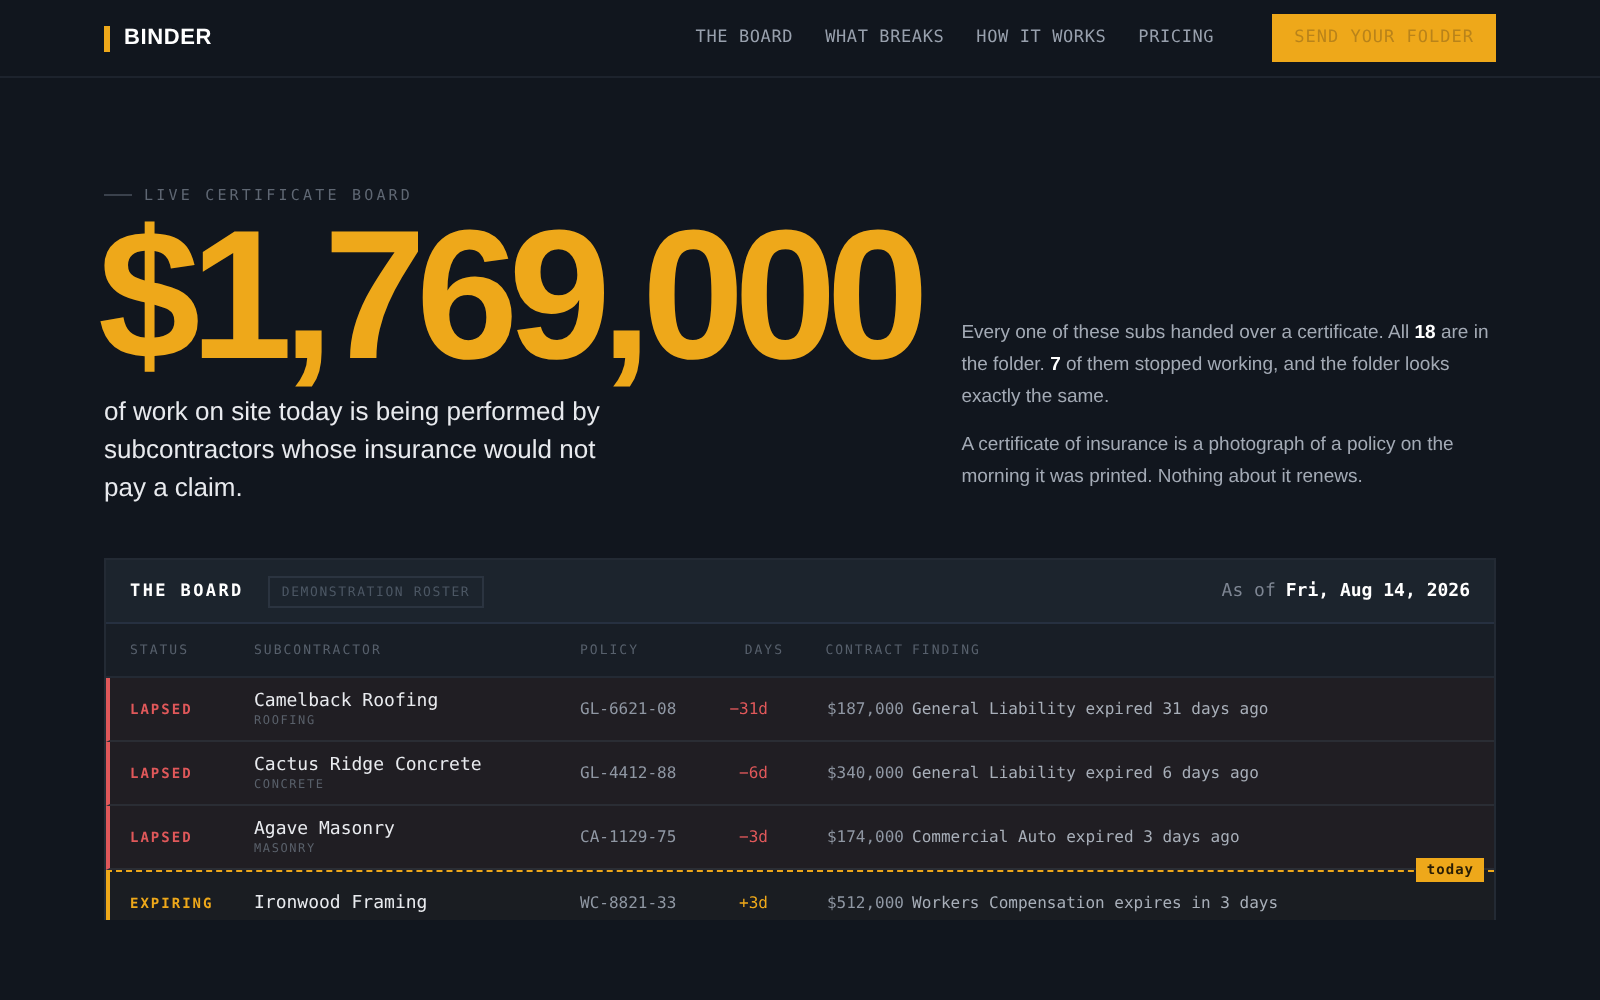  What do you see at coordinates (753, 773) in the screenshot?
I see `days-cell-text: −6d` at bounding box center [753, 773].